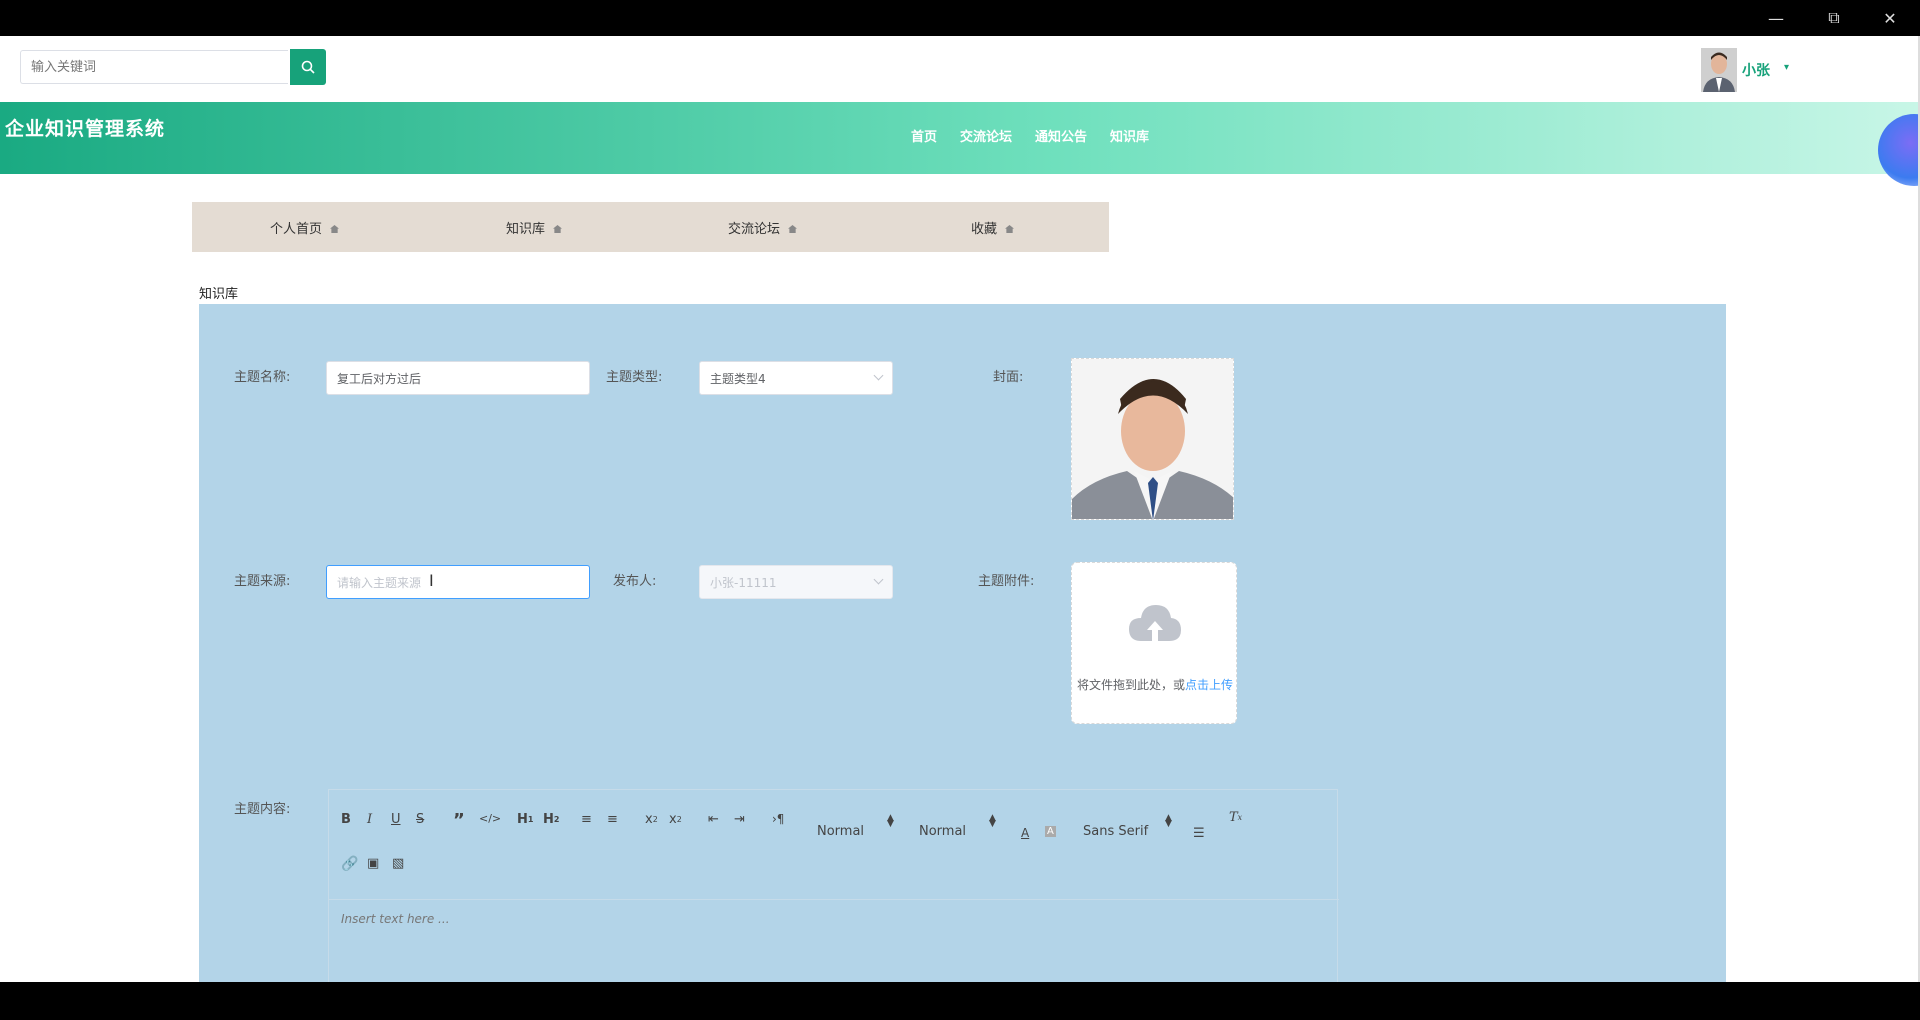 This screenshot has height=1020, width=1920. Describe the element at coordinates (1786, 67) in the screenshot. I see `caret-down-icon: ▾` at that location.